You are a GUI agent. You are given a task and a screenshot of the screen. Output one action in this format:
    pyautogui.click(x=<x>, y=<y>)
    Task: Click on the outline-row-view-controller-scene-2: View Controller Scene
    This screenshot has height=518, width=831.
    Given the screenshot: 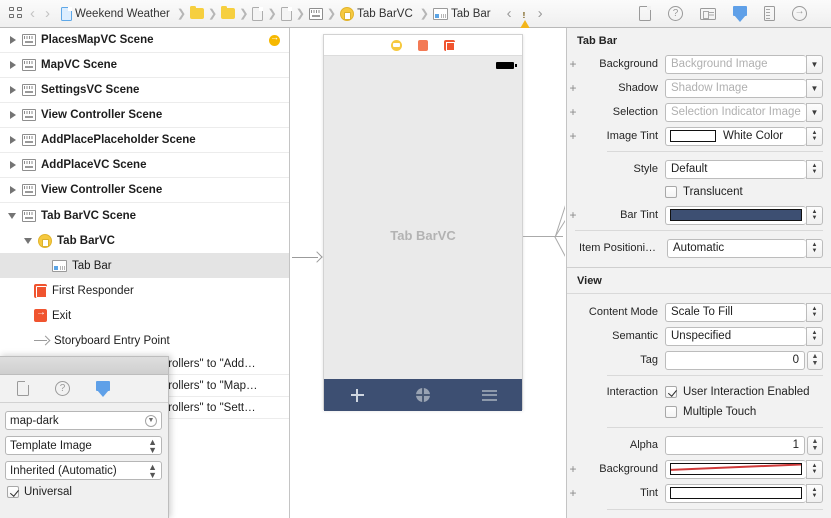 What is the action you would take?
    pyautogui.click(x=144, y=190)
    